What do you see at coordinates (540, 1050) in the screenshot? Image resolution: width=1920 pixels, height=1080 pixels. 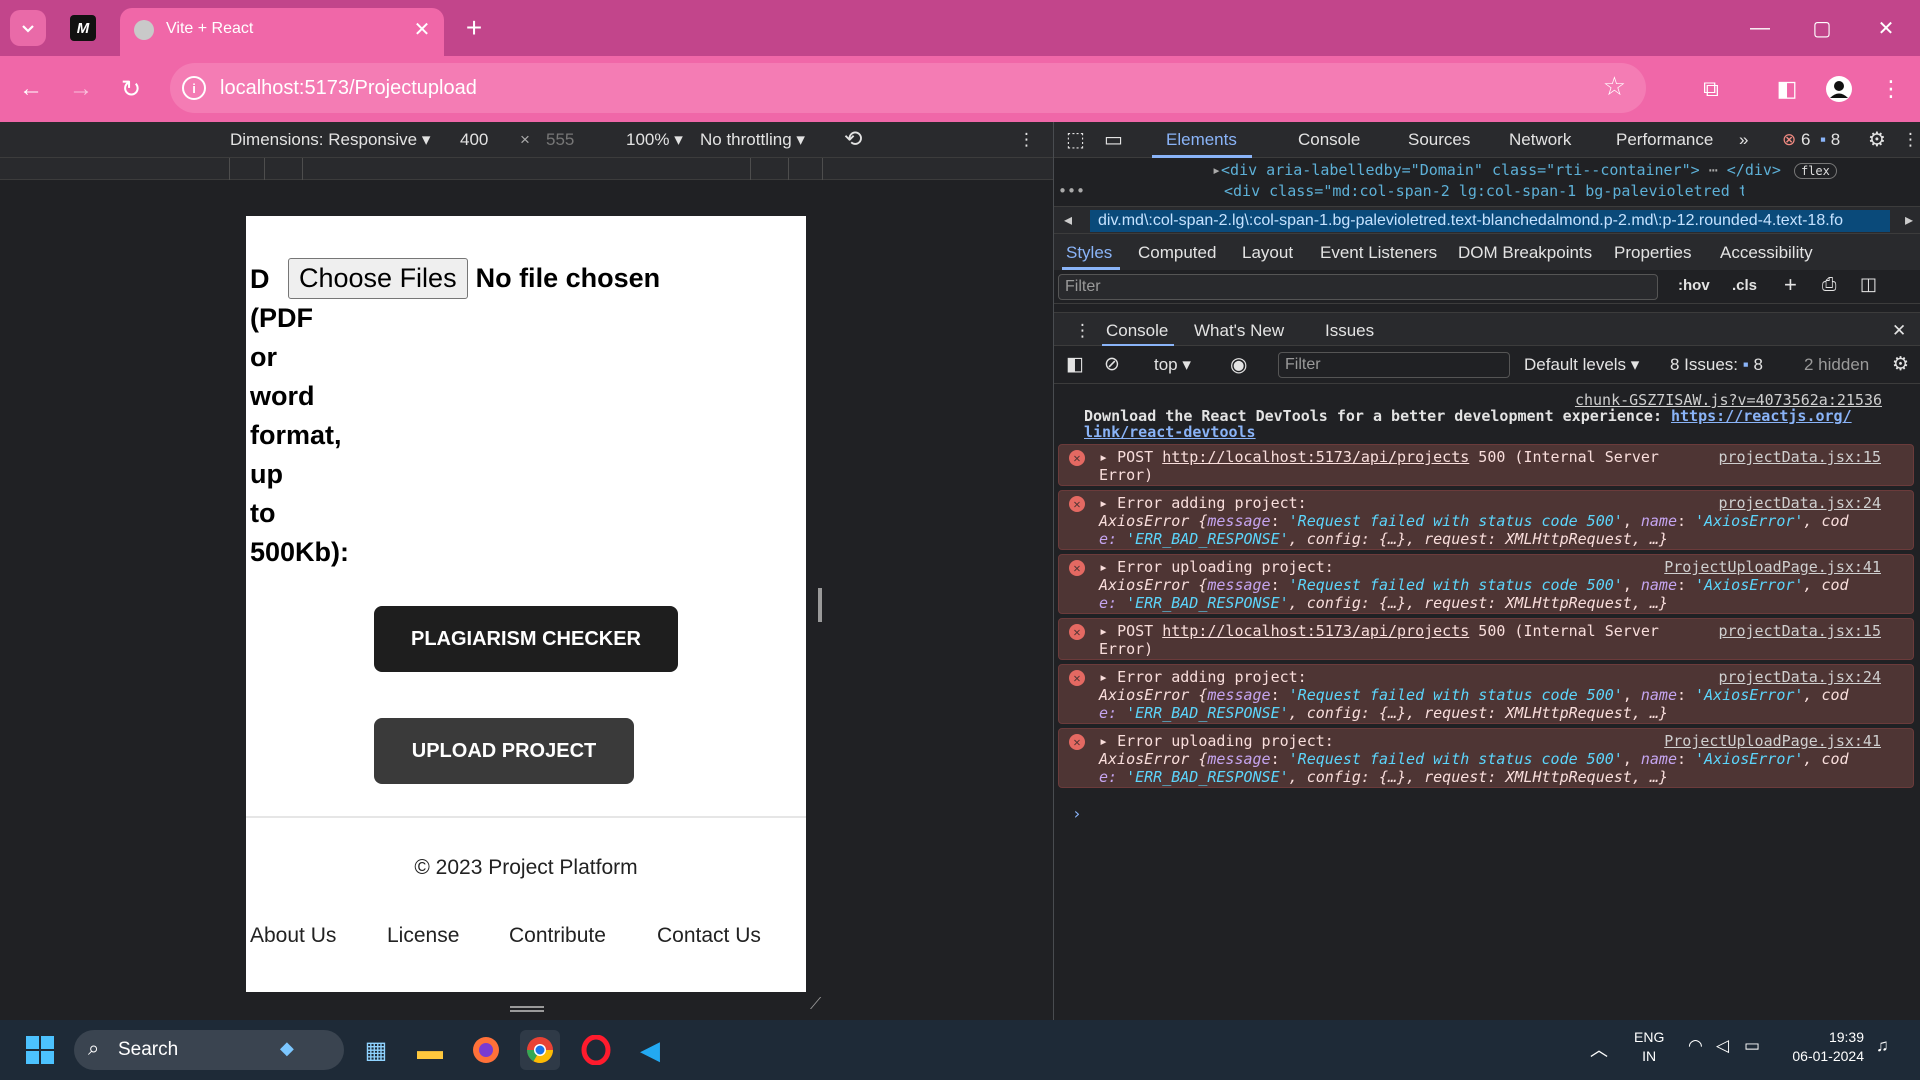 I see `chrome-icon` at bounding box center [540, 1050].